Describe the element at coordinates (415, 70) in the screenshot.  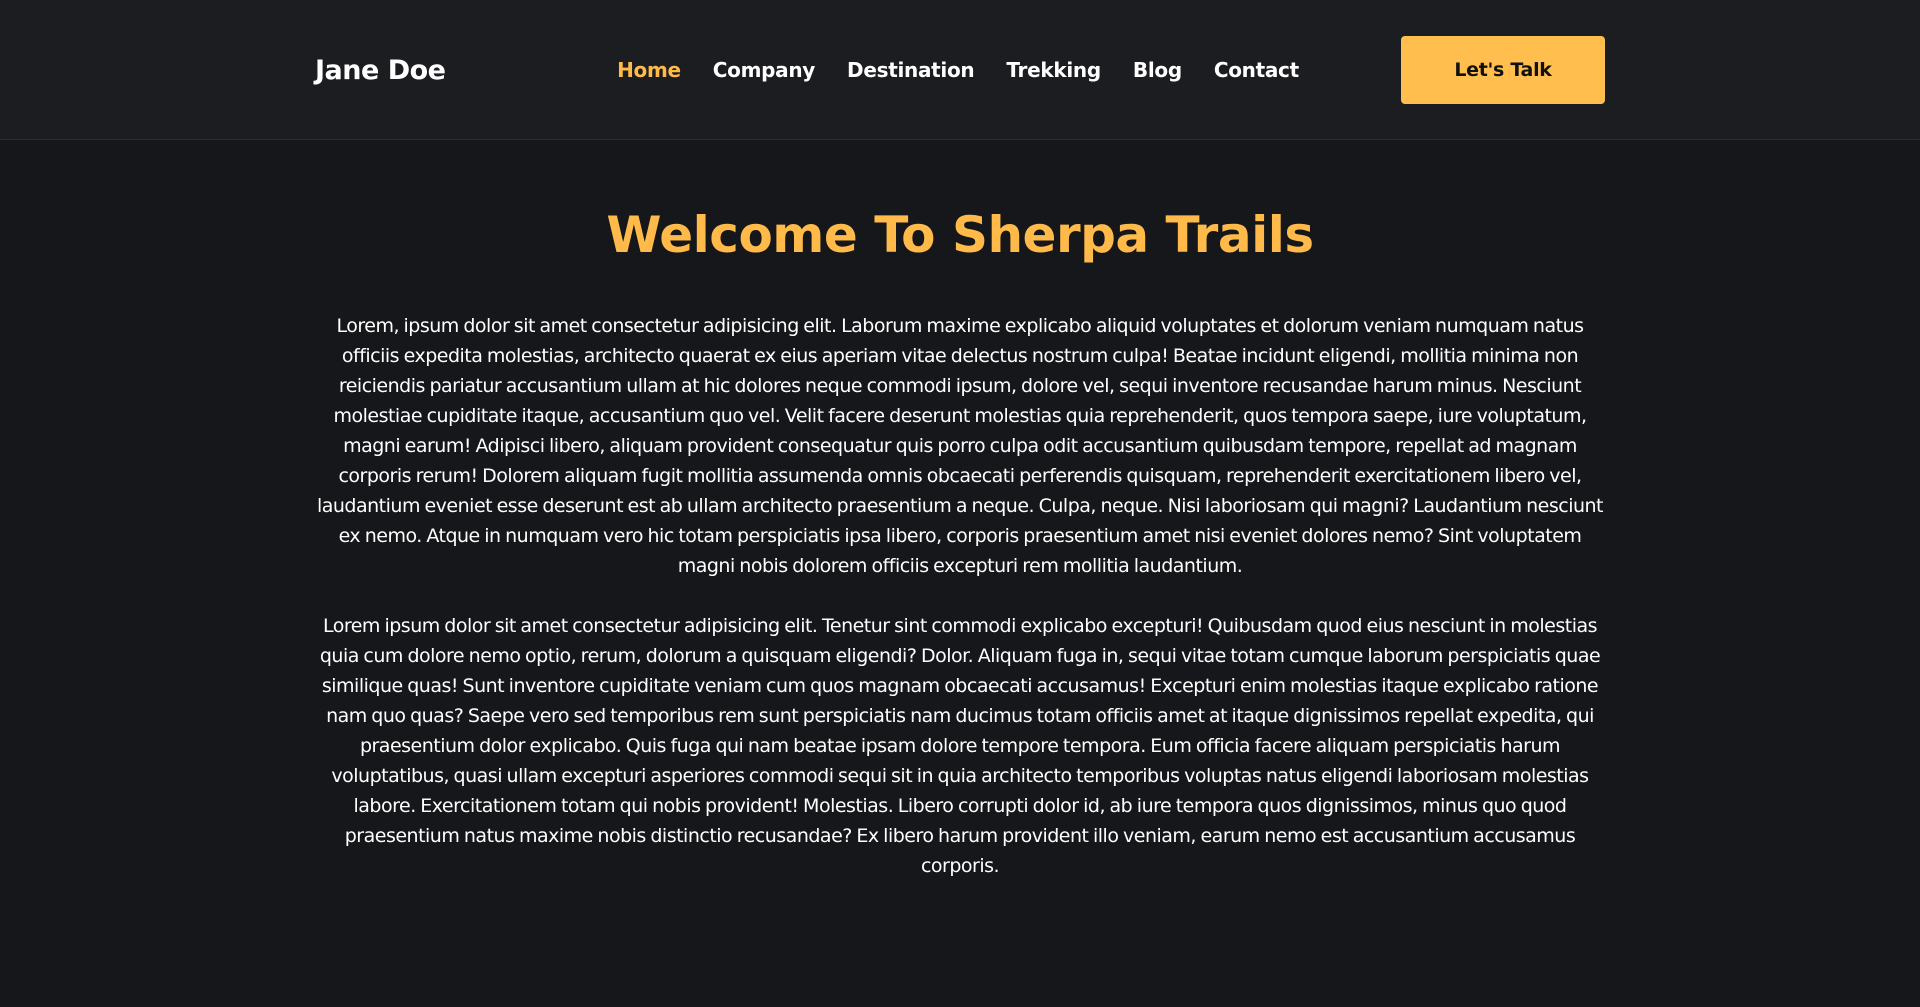
I see `site-logo: Jane Doe` at that location.